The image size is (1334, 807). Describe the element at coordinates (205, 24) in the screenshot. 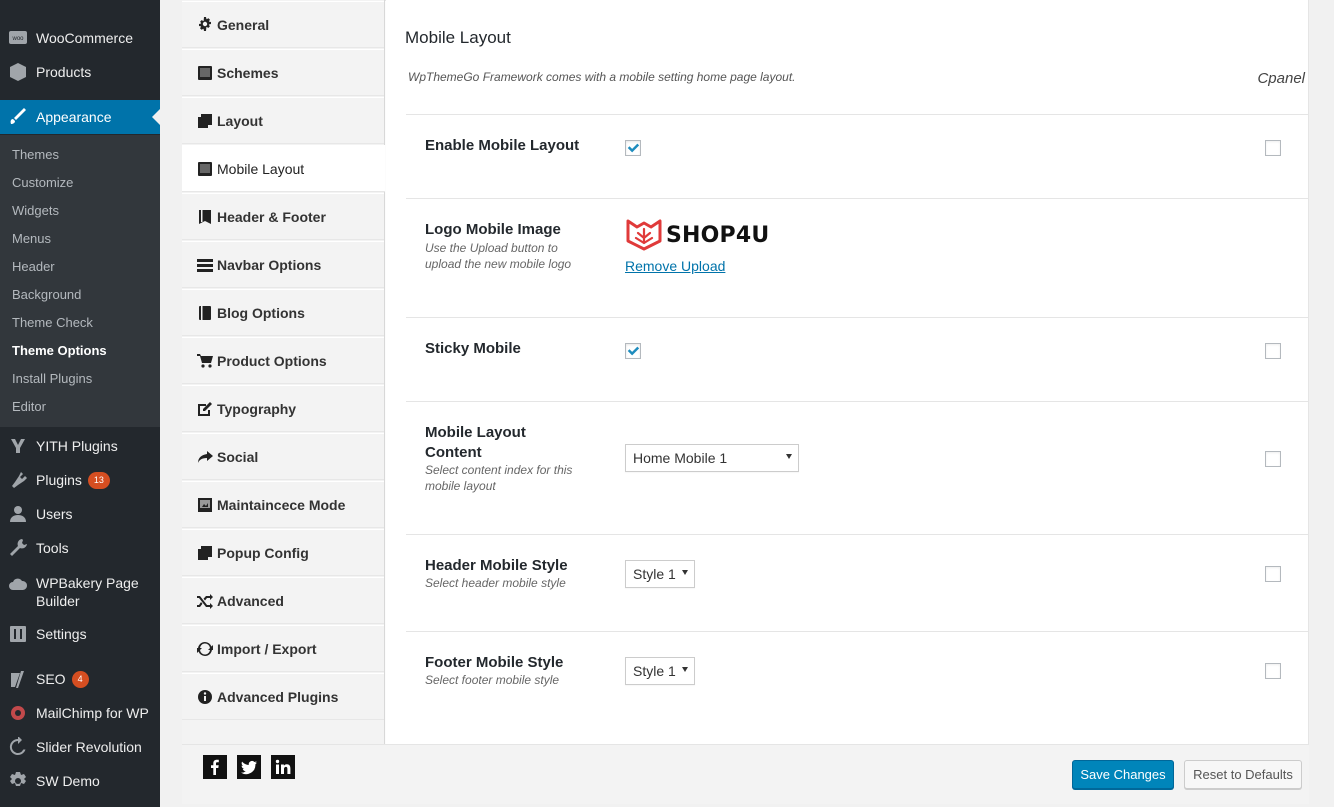

I see `cog-icon` at that location.